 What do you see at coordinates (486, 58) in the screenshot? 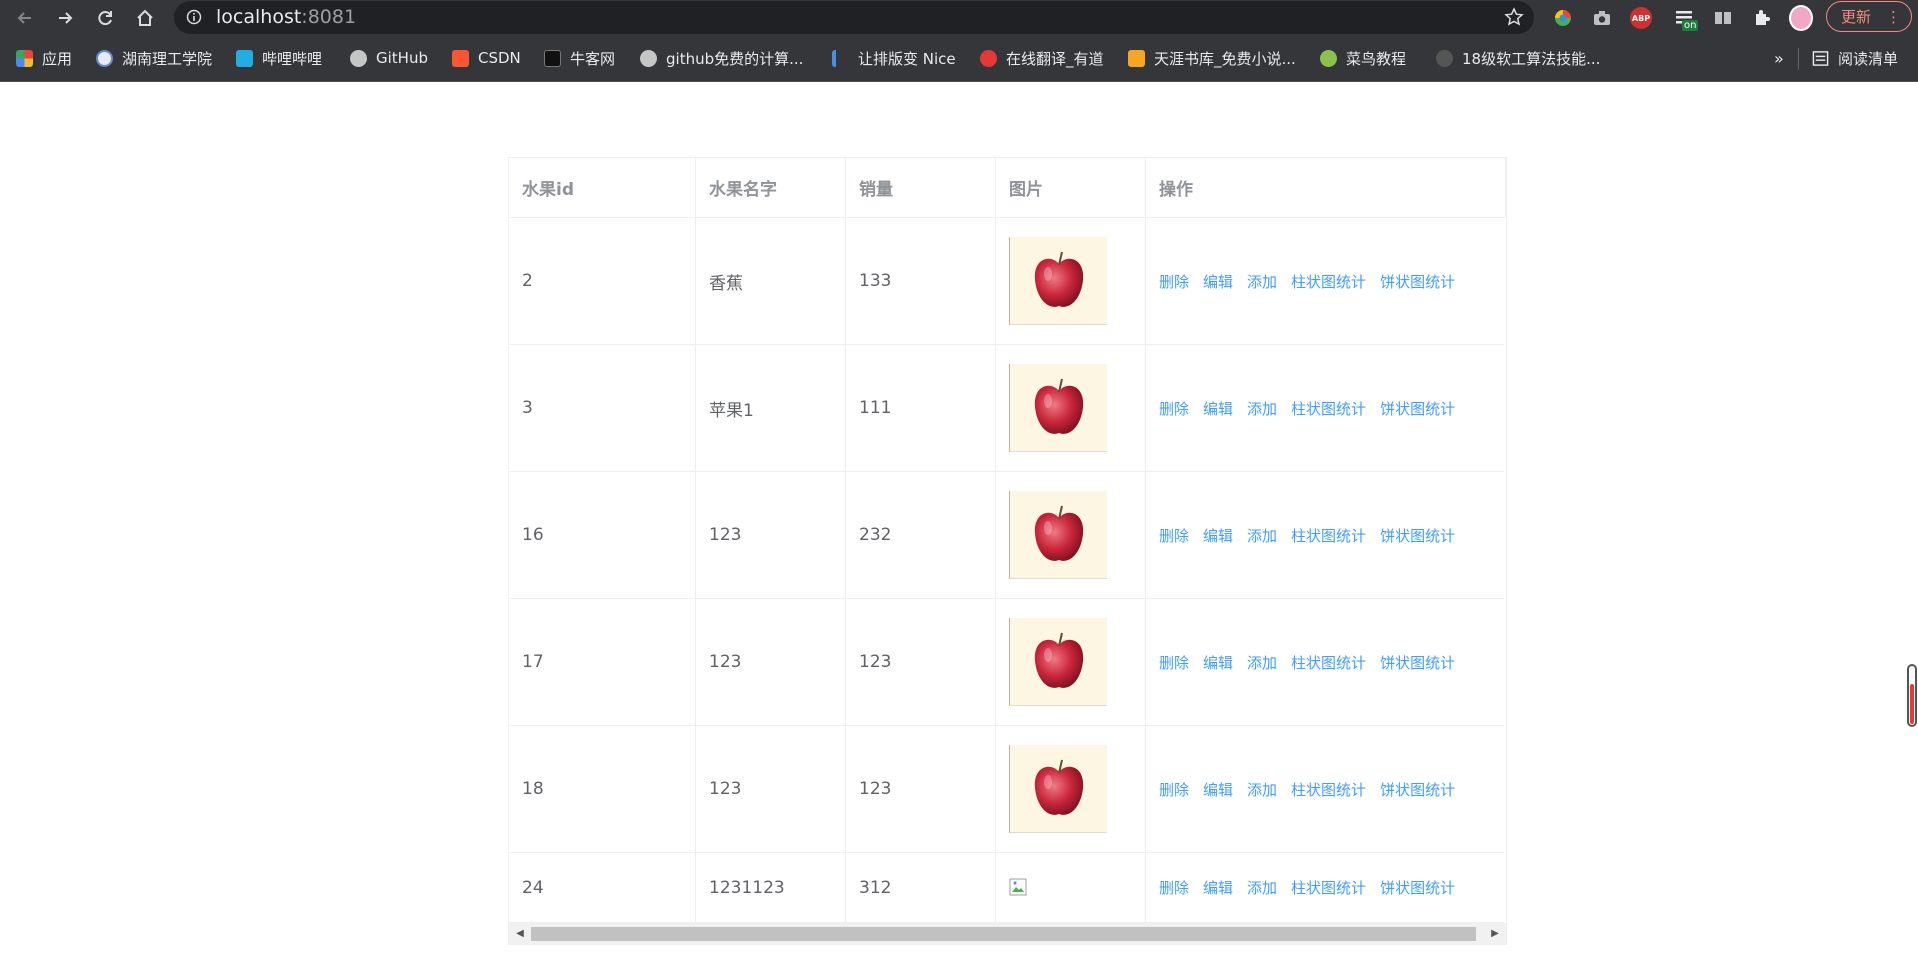
I see `bookmark-item: CSDN` at bounding box center [486, 58].